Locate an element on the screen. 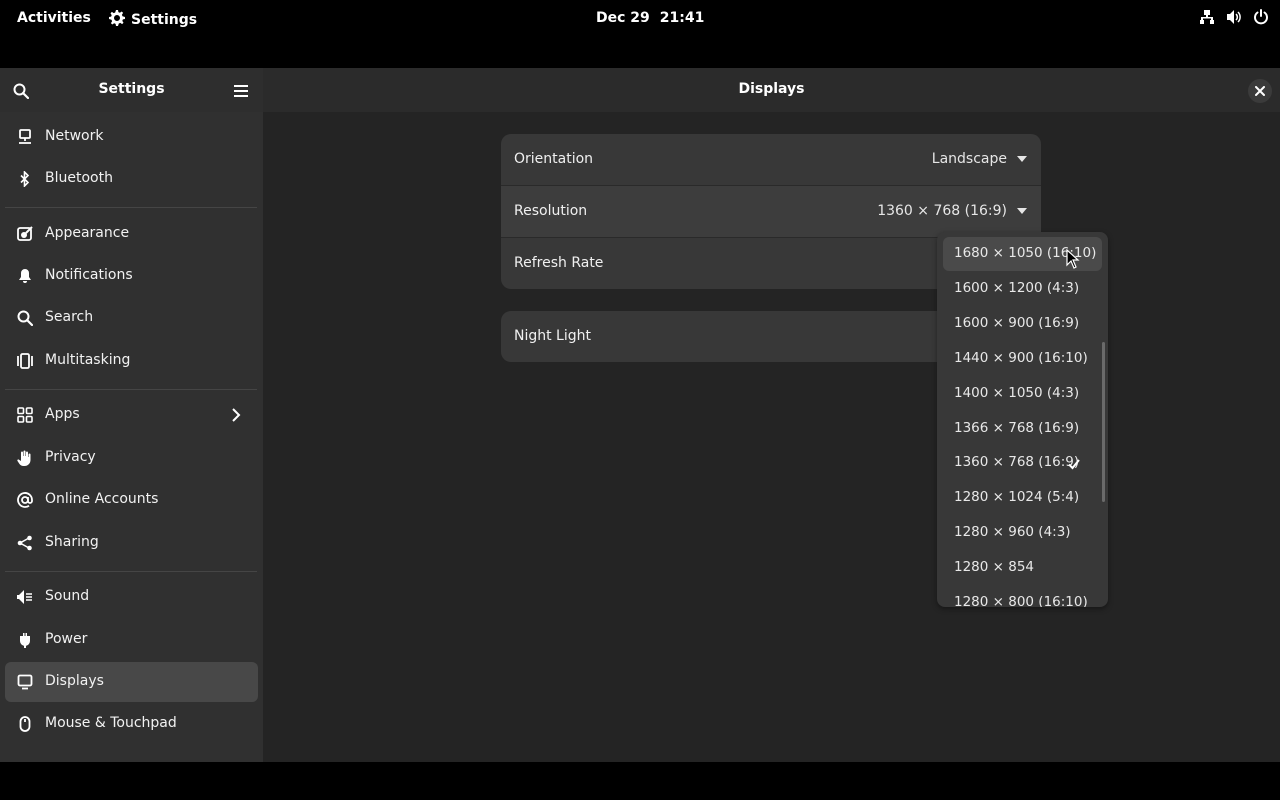 Image resolution: width=1280 pixels, height=800 pixels. resolution-label: Resolution is located at coordinates (551, 211).